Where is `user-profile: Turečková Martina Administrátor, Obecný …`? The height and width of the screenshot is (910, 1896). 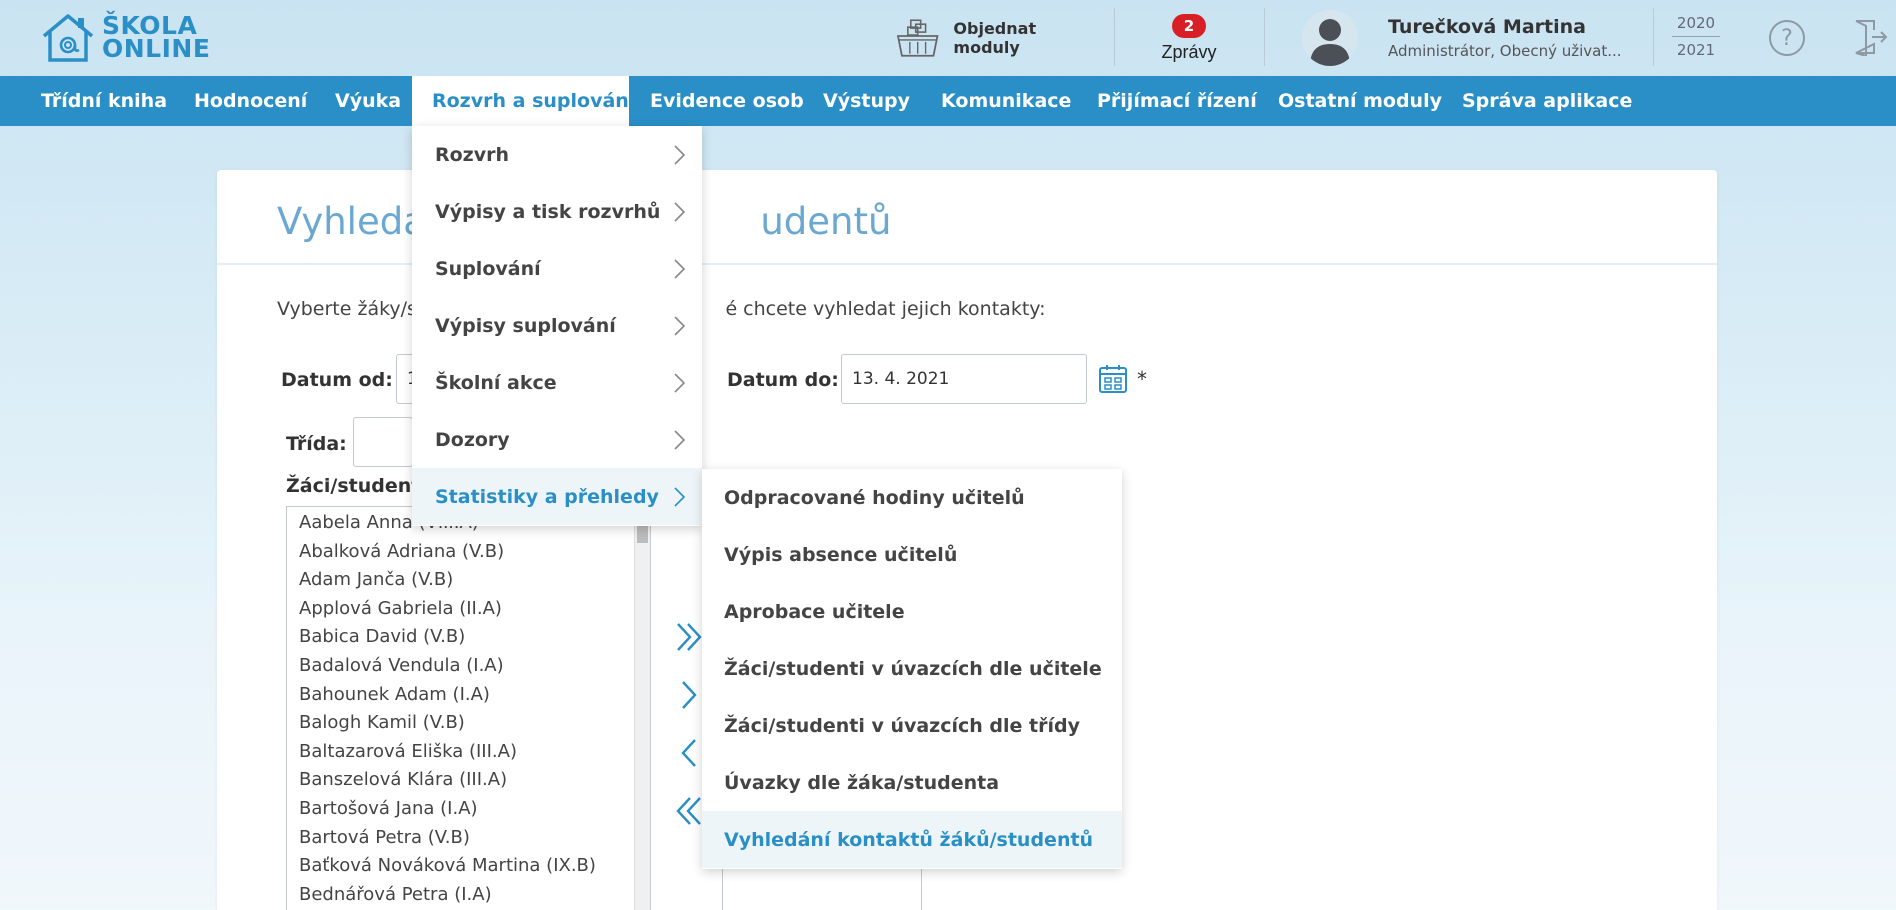 user-profile: Turečková Martina Administrátor, Obecný … is located at coordinates (1472, 38).